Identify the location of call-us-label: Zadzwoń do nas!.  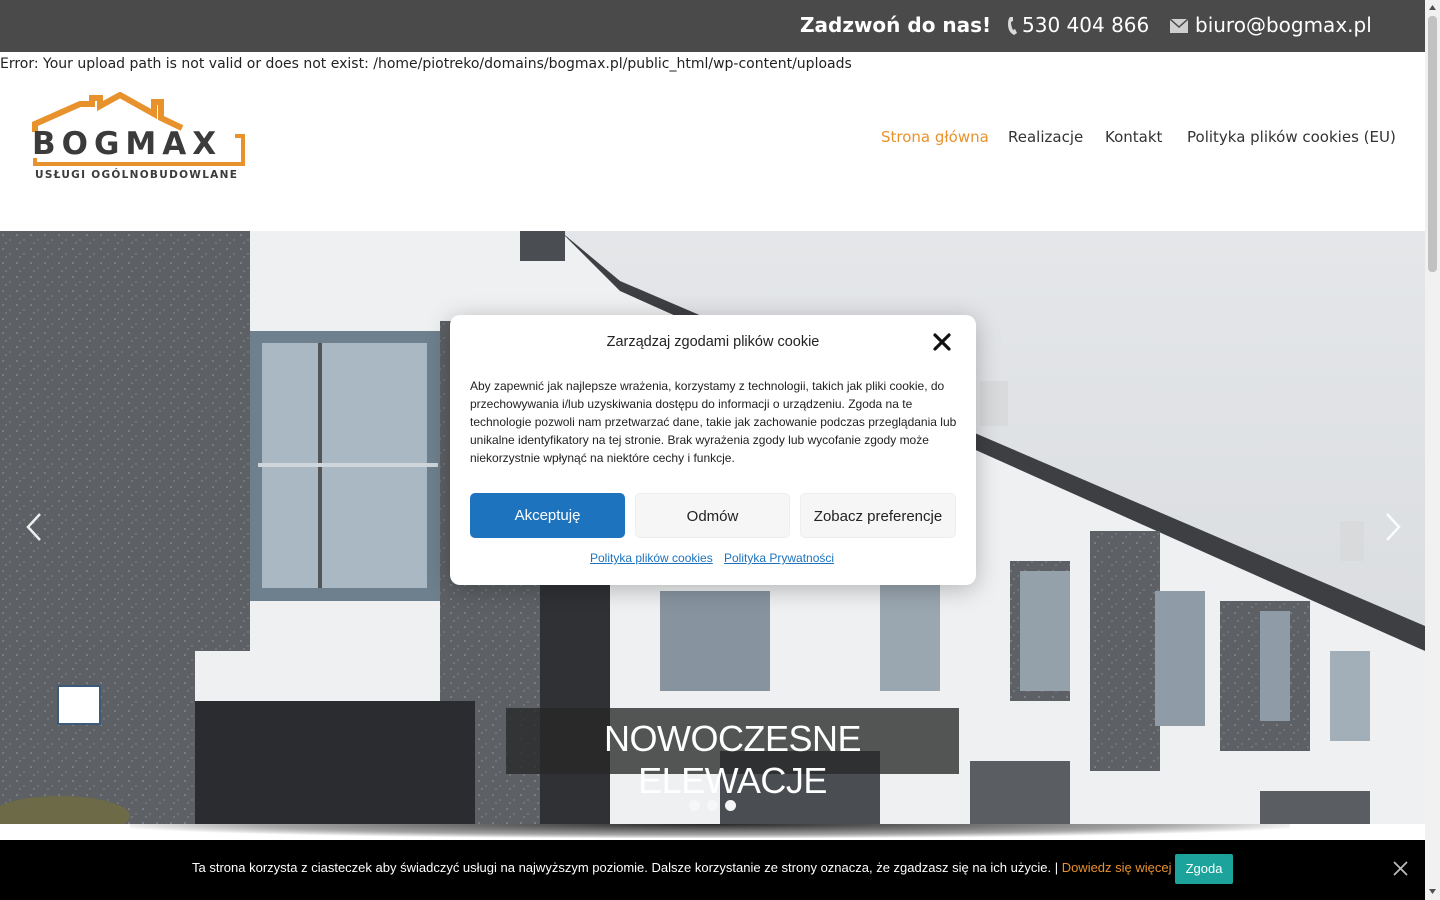
(896, 25).